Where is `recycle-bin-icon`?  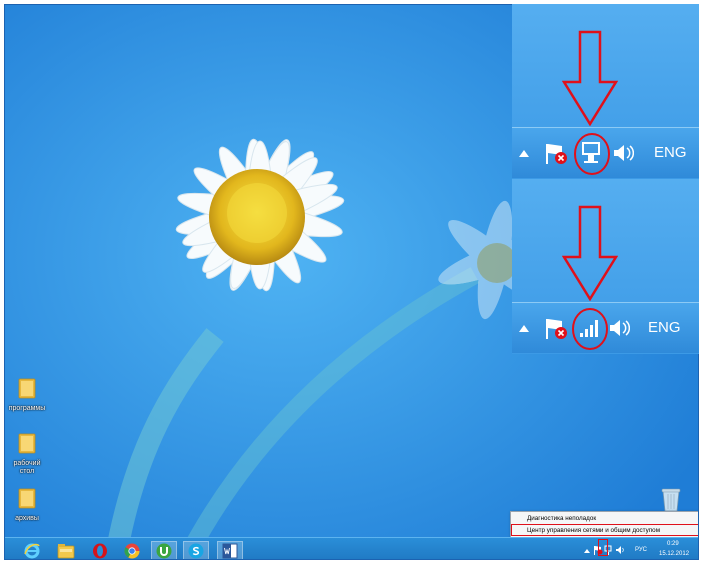
recycle-bin-icon is located at coordinates (671, 499).